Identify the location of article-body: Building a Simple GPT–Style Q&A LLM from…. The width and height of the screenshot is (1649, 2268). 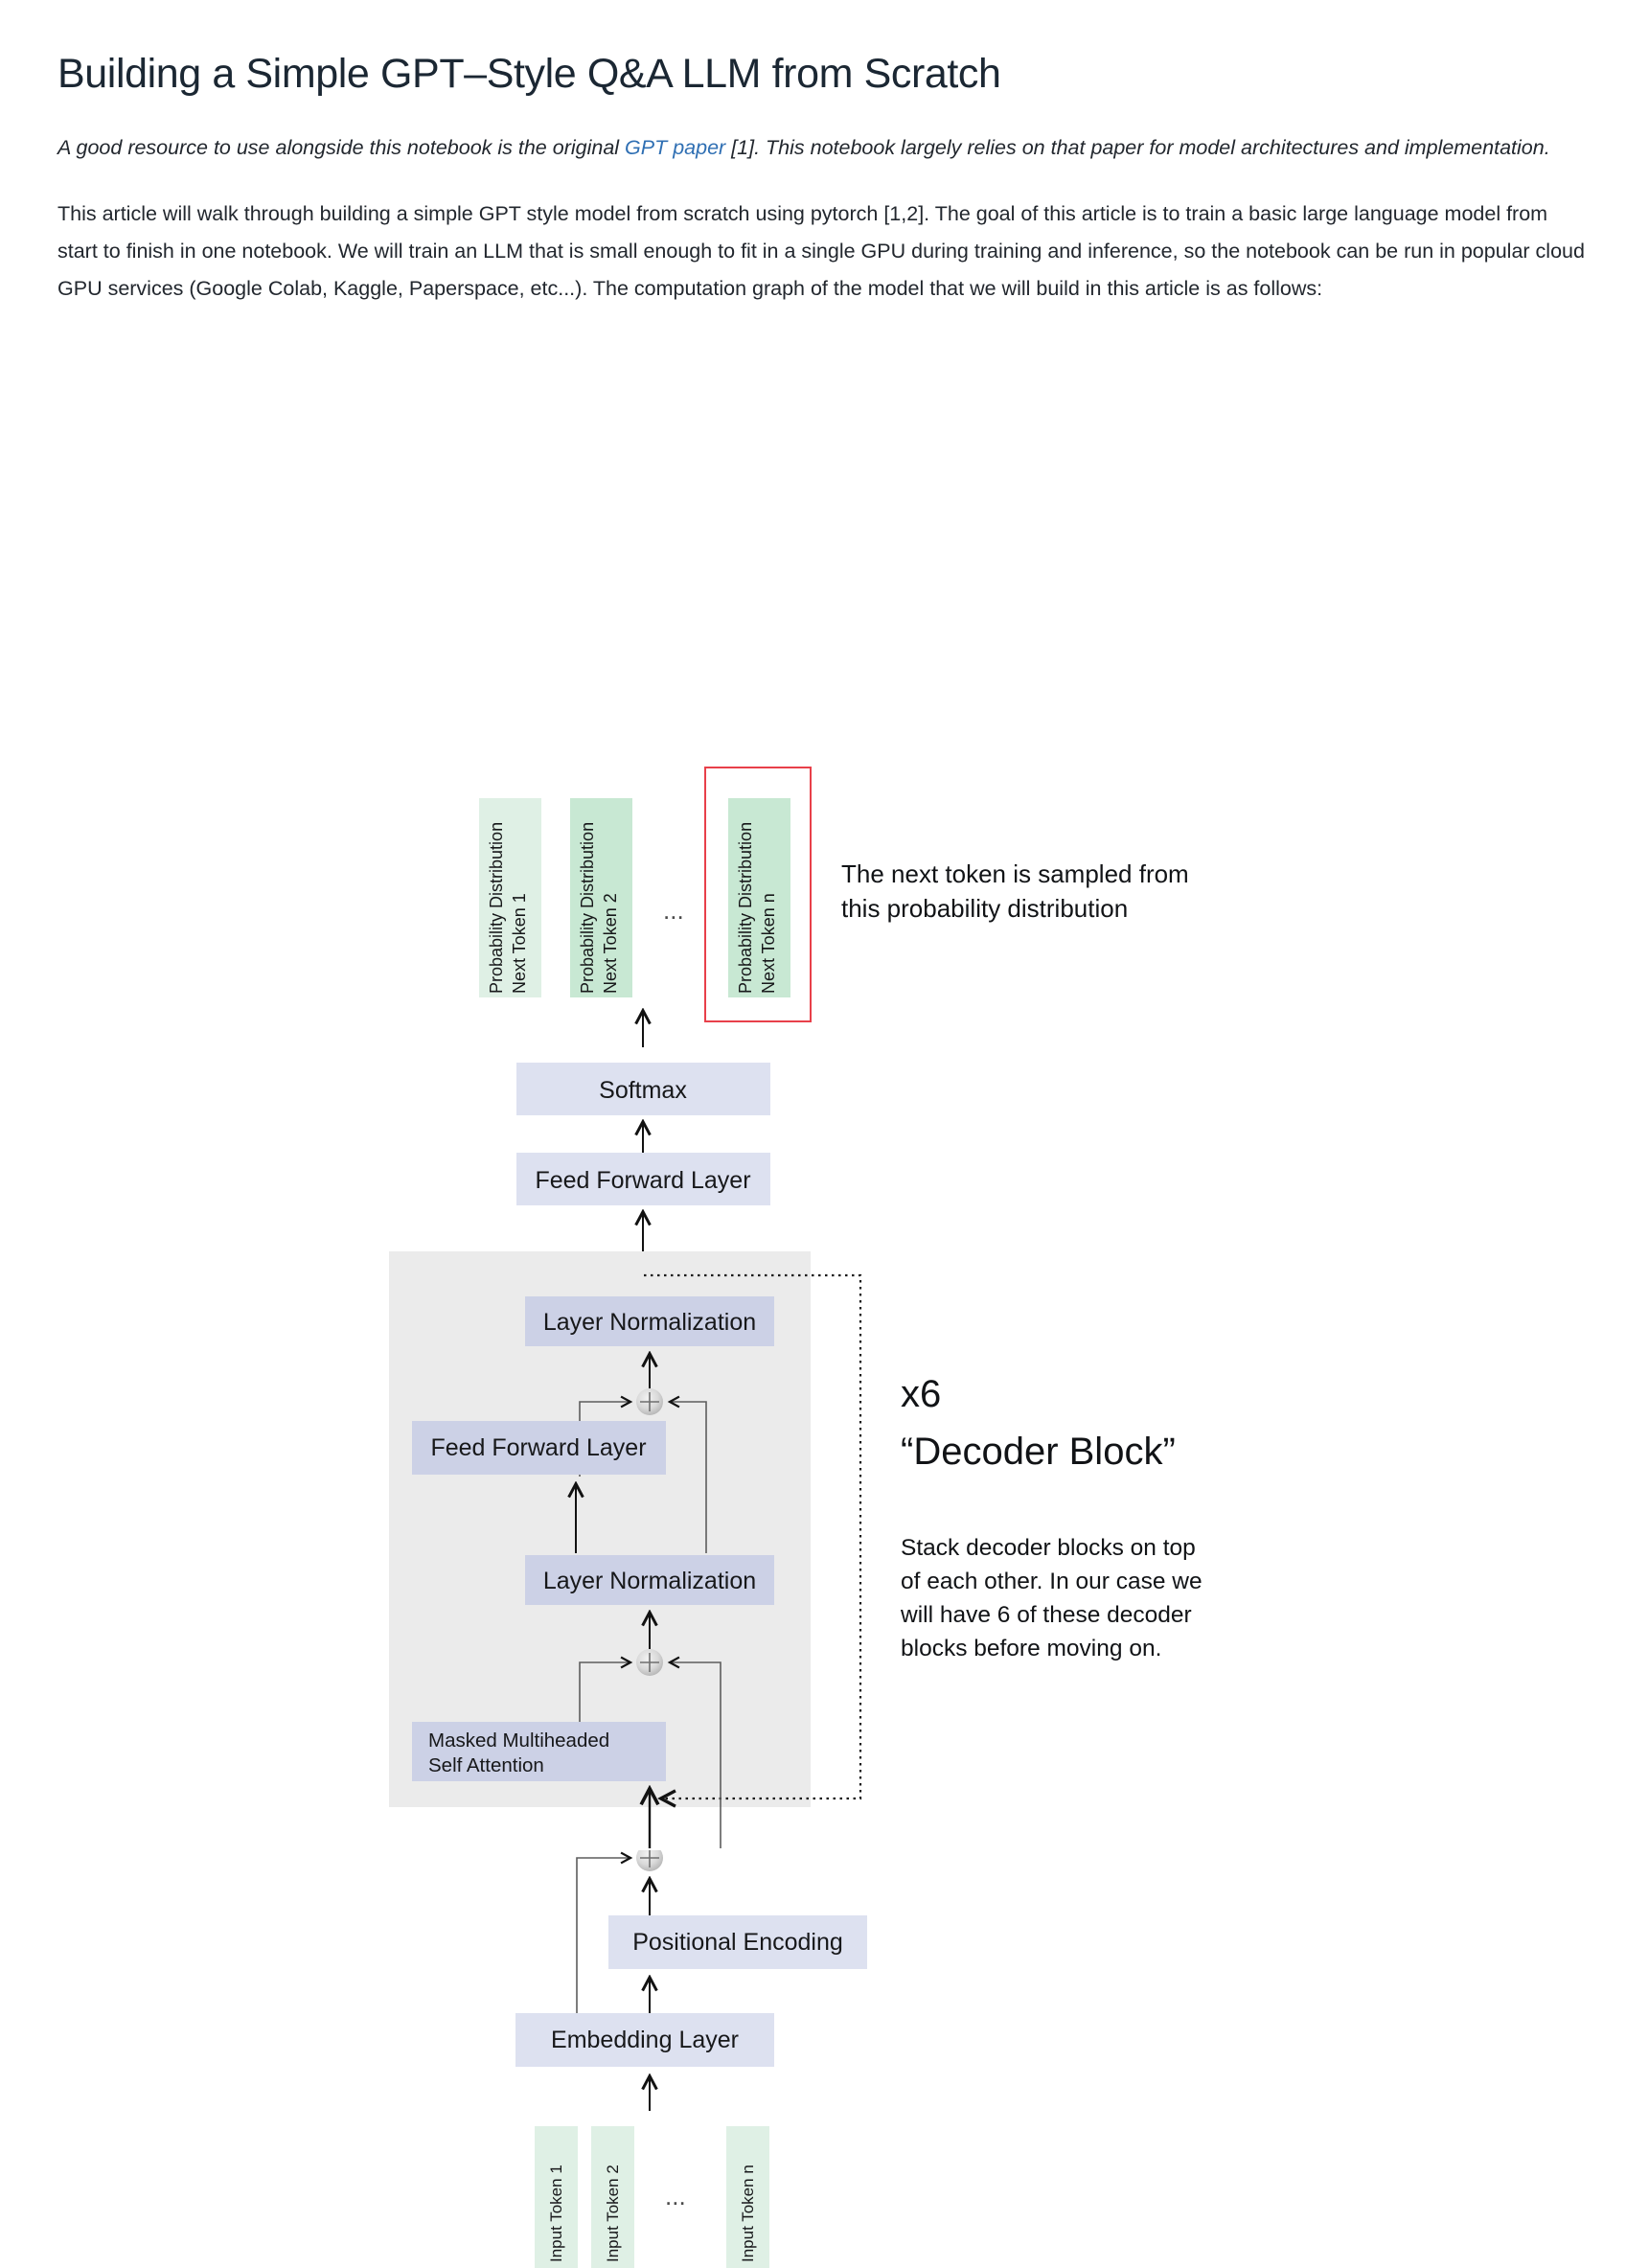
(824, 154).